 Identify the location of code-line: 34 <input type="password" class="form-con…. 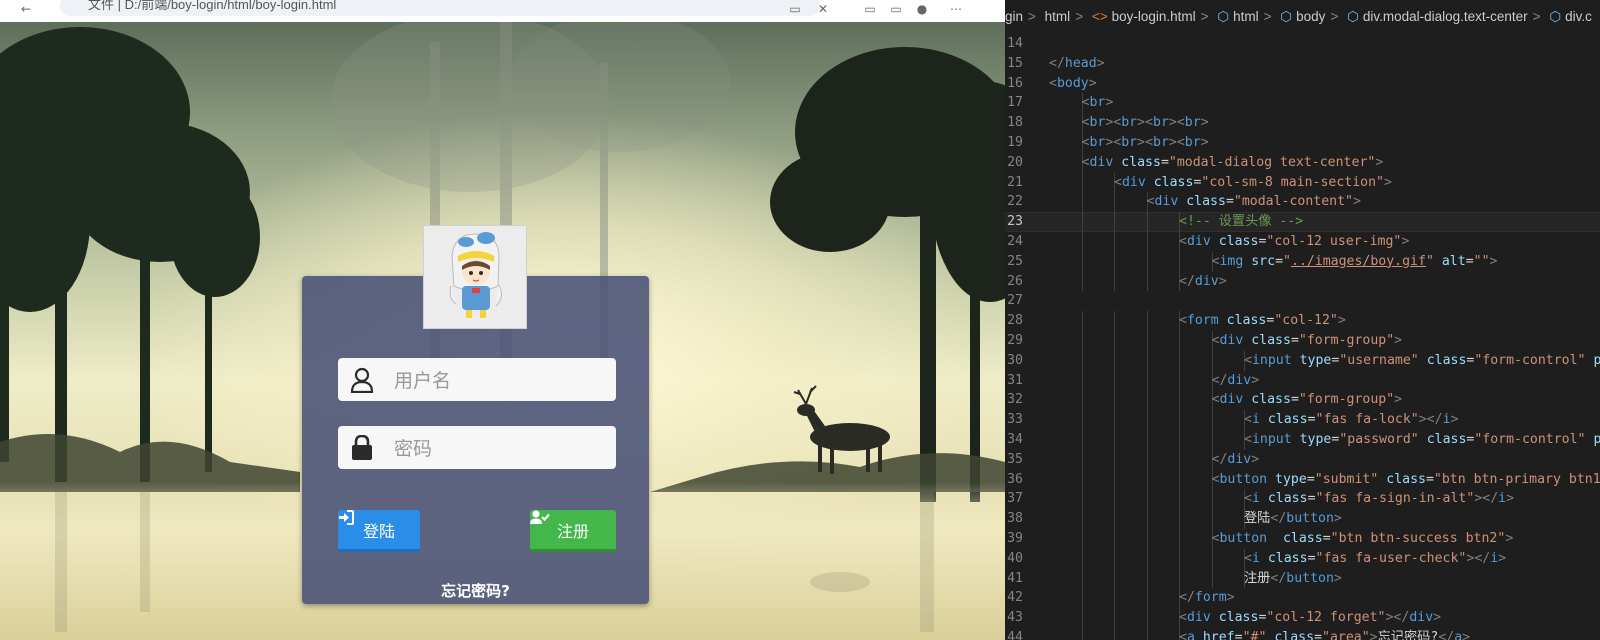
(1302, 439).